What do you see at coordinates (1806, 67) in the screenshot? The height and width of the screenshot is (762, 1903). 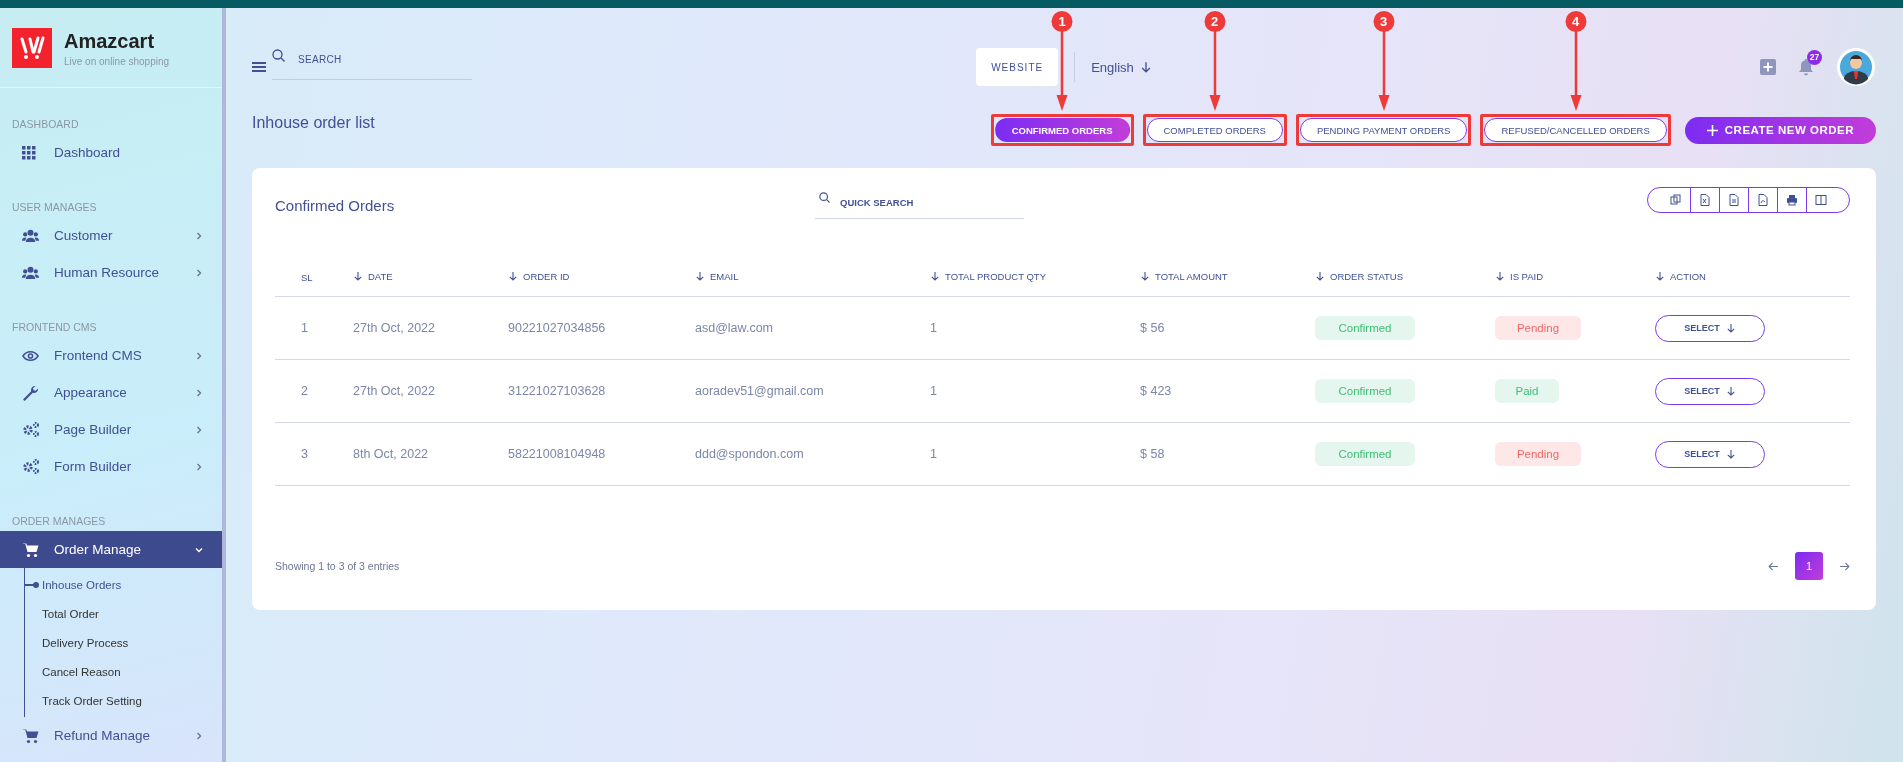 I see `bell-icon` at bounding box center [1806, 67].